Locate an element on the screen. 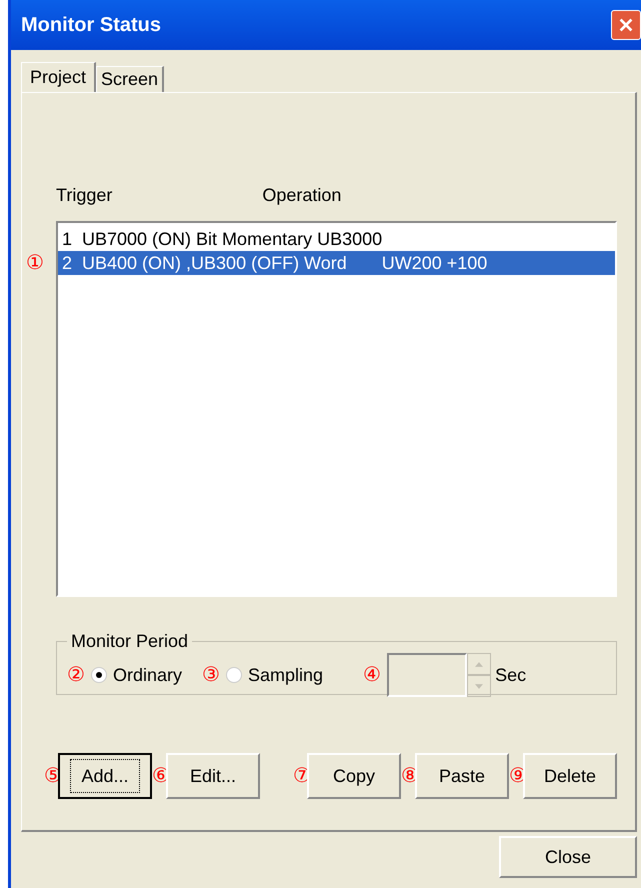 The width and height of the screenshot is (641, 888). close-icon is located at coordinates (626, 25).